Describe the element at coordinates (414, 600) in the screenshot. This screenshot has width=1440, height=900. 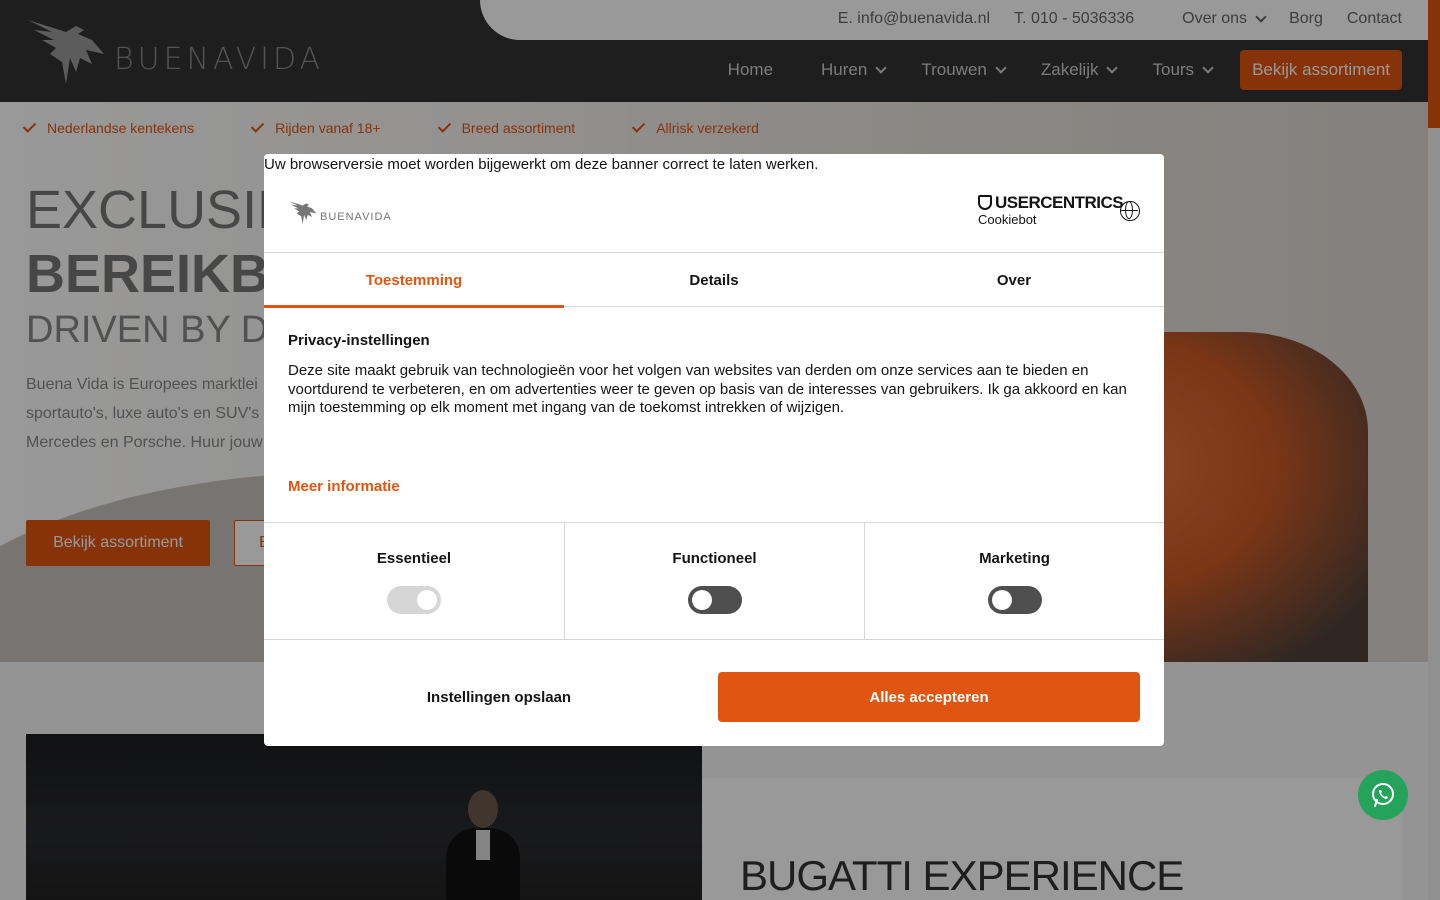
I see `essential-toggle` at that location.